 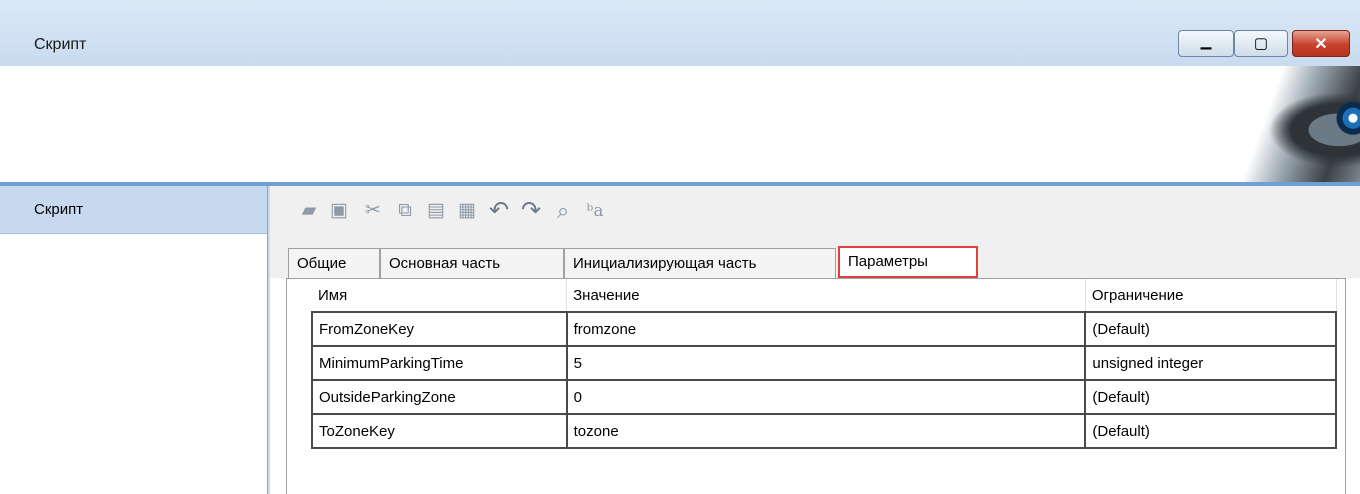 I want to click on close-icon: ✕, so click(x=1321, y=44).